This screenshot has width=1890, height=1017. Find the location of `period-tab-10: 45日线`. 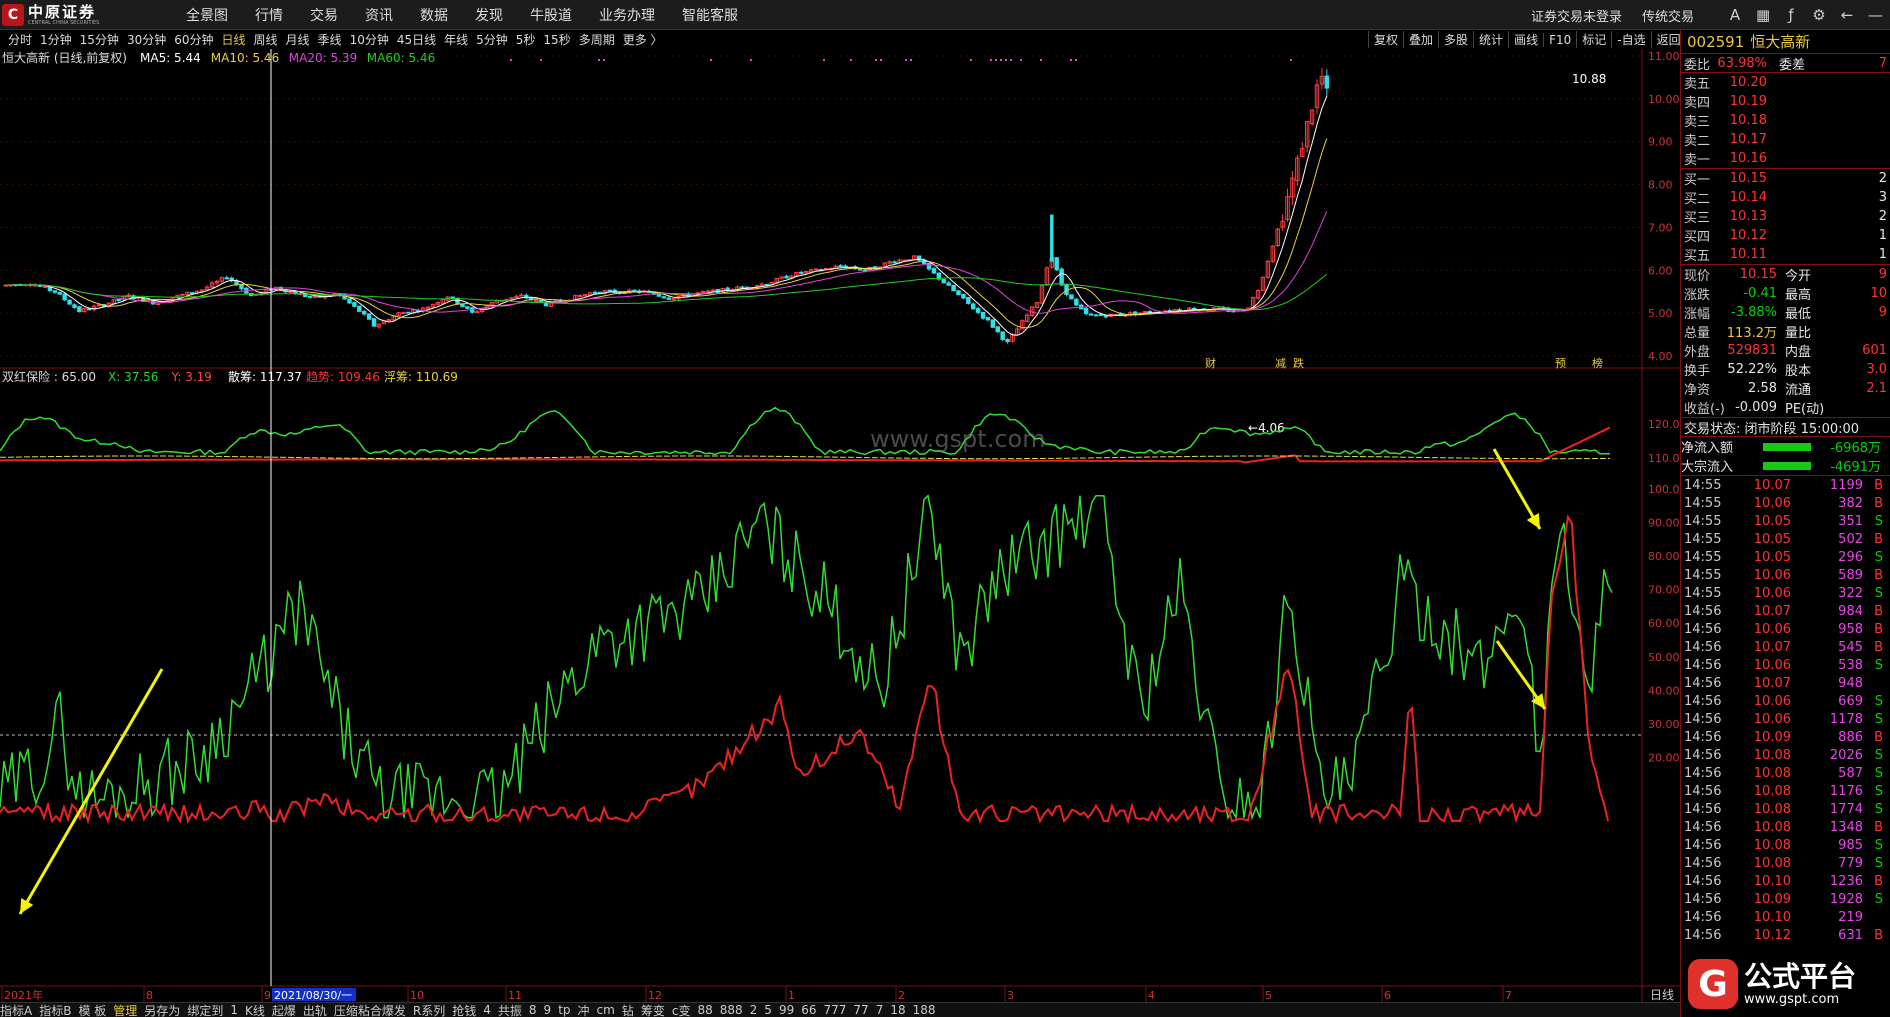

period-tab-10: 45日线 is located at coordinates (416, 39).